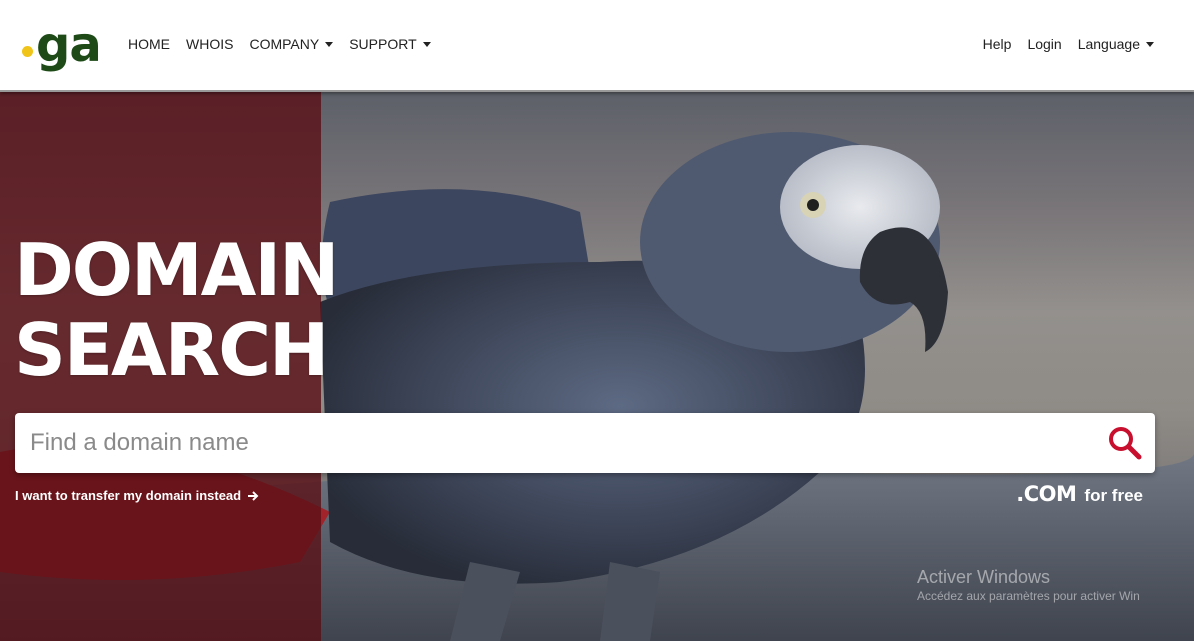  What do you see at coordinates (1028, 596) in the screenshot?
I see `watermark-subtitle: Accédez aux paramètres pour activer Win` at bounding box center [1028, 596].